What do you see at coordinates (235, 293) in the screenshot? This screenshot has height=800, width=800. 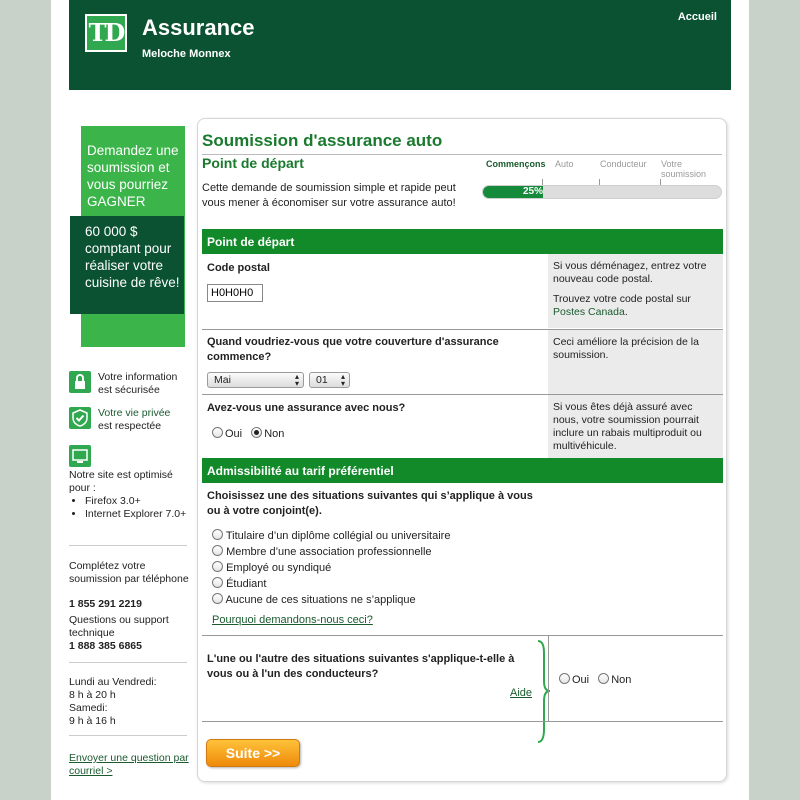 I see `postal-code-input` at bounding box center [235, 293].